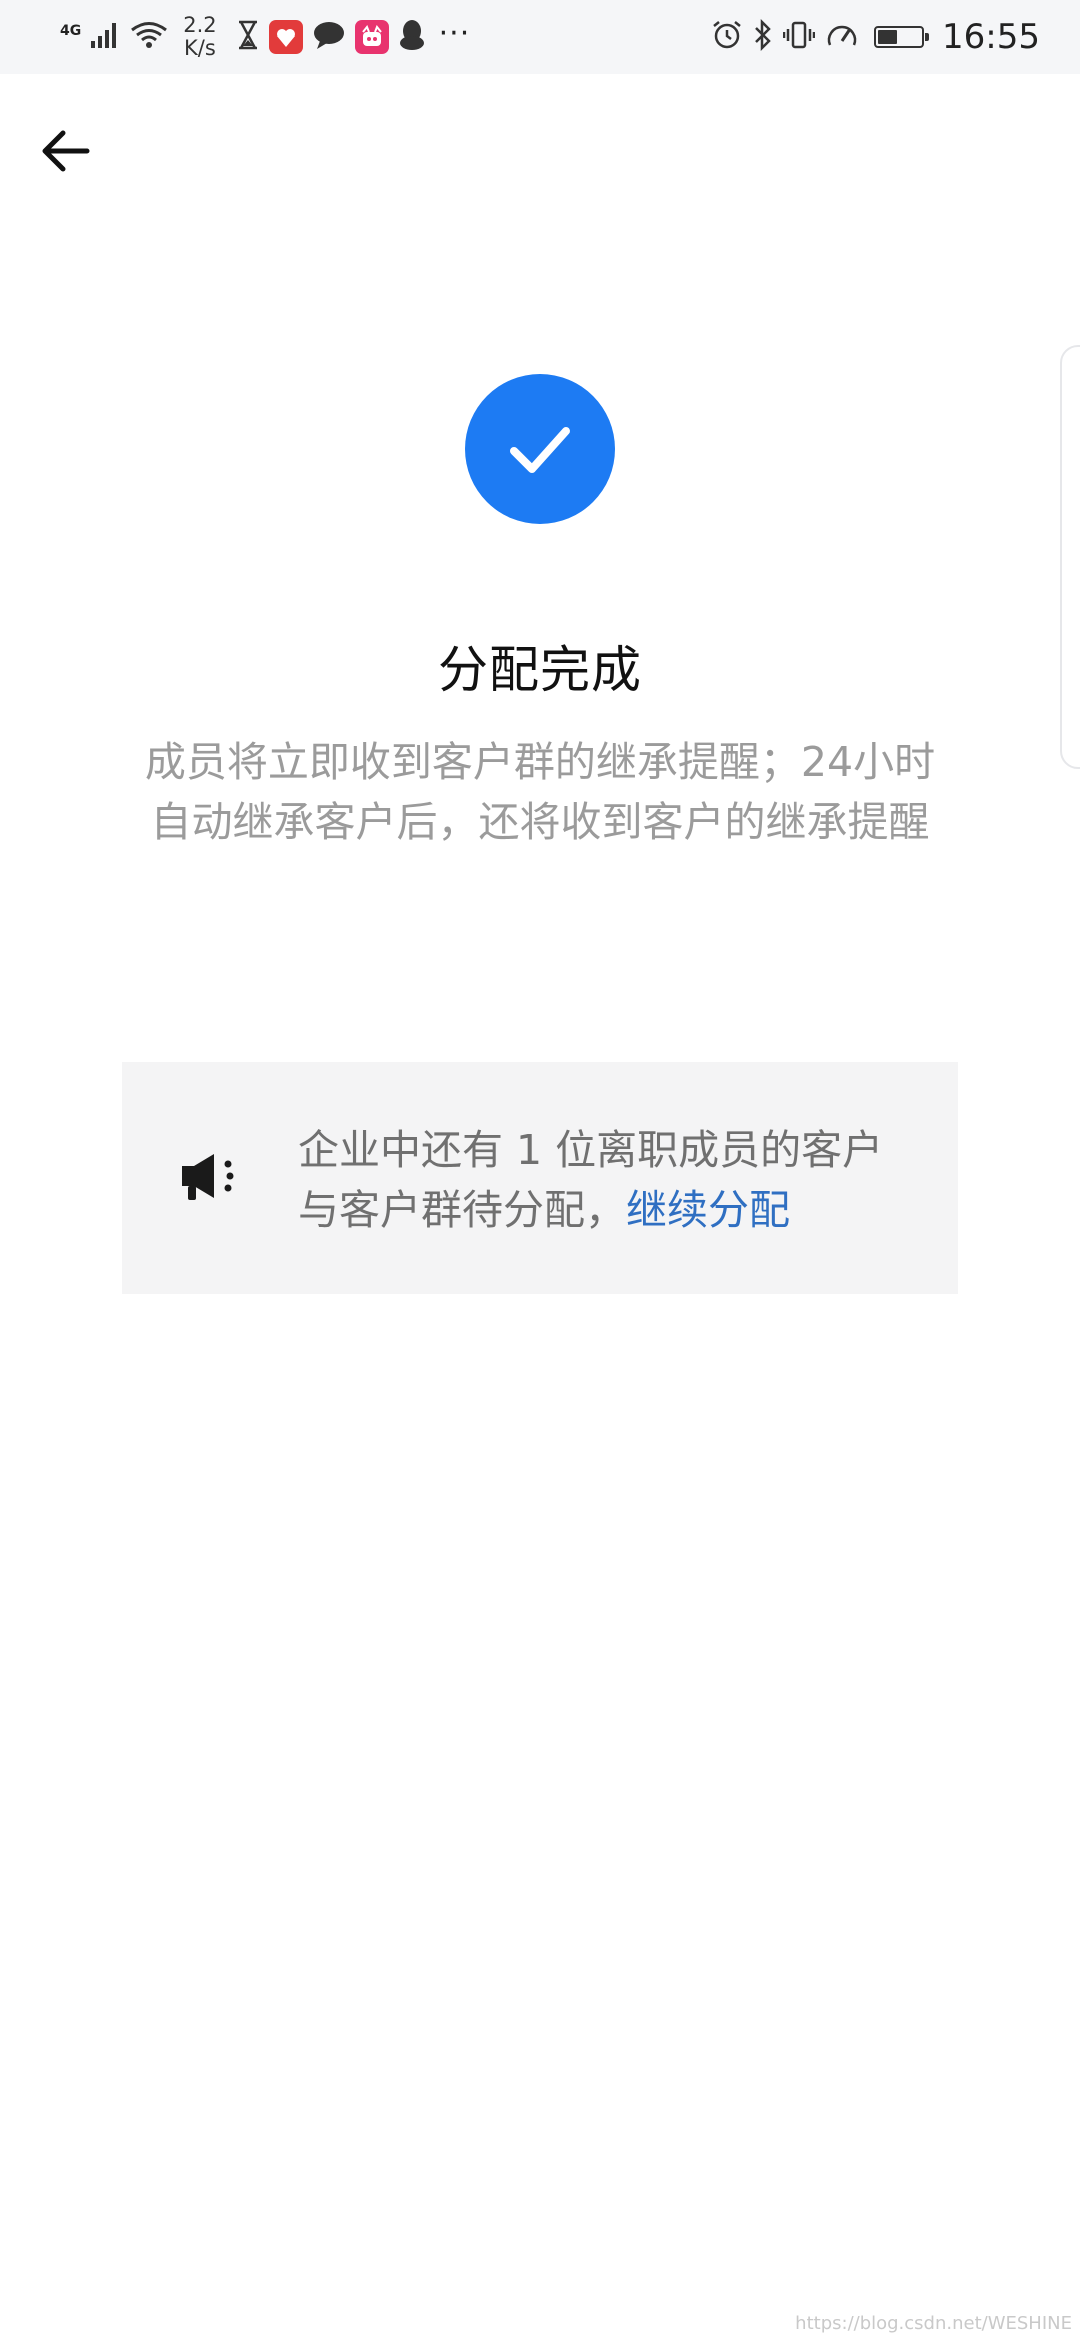  I want to click on completion-description: 成员将立即收到客户群的继承提醒；24小时自动继承客户后，还将收到客户的继承提醒, so click(540, 792).